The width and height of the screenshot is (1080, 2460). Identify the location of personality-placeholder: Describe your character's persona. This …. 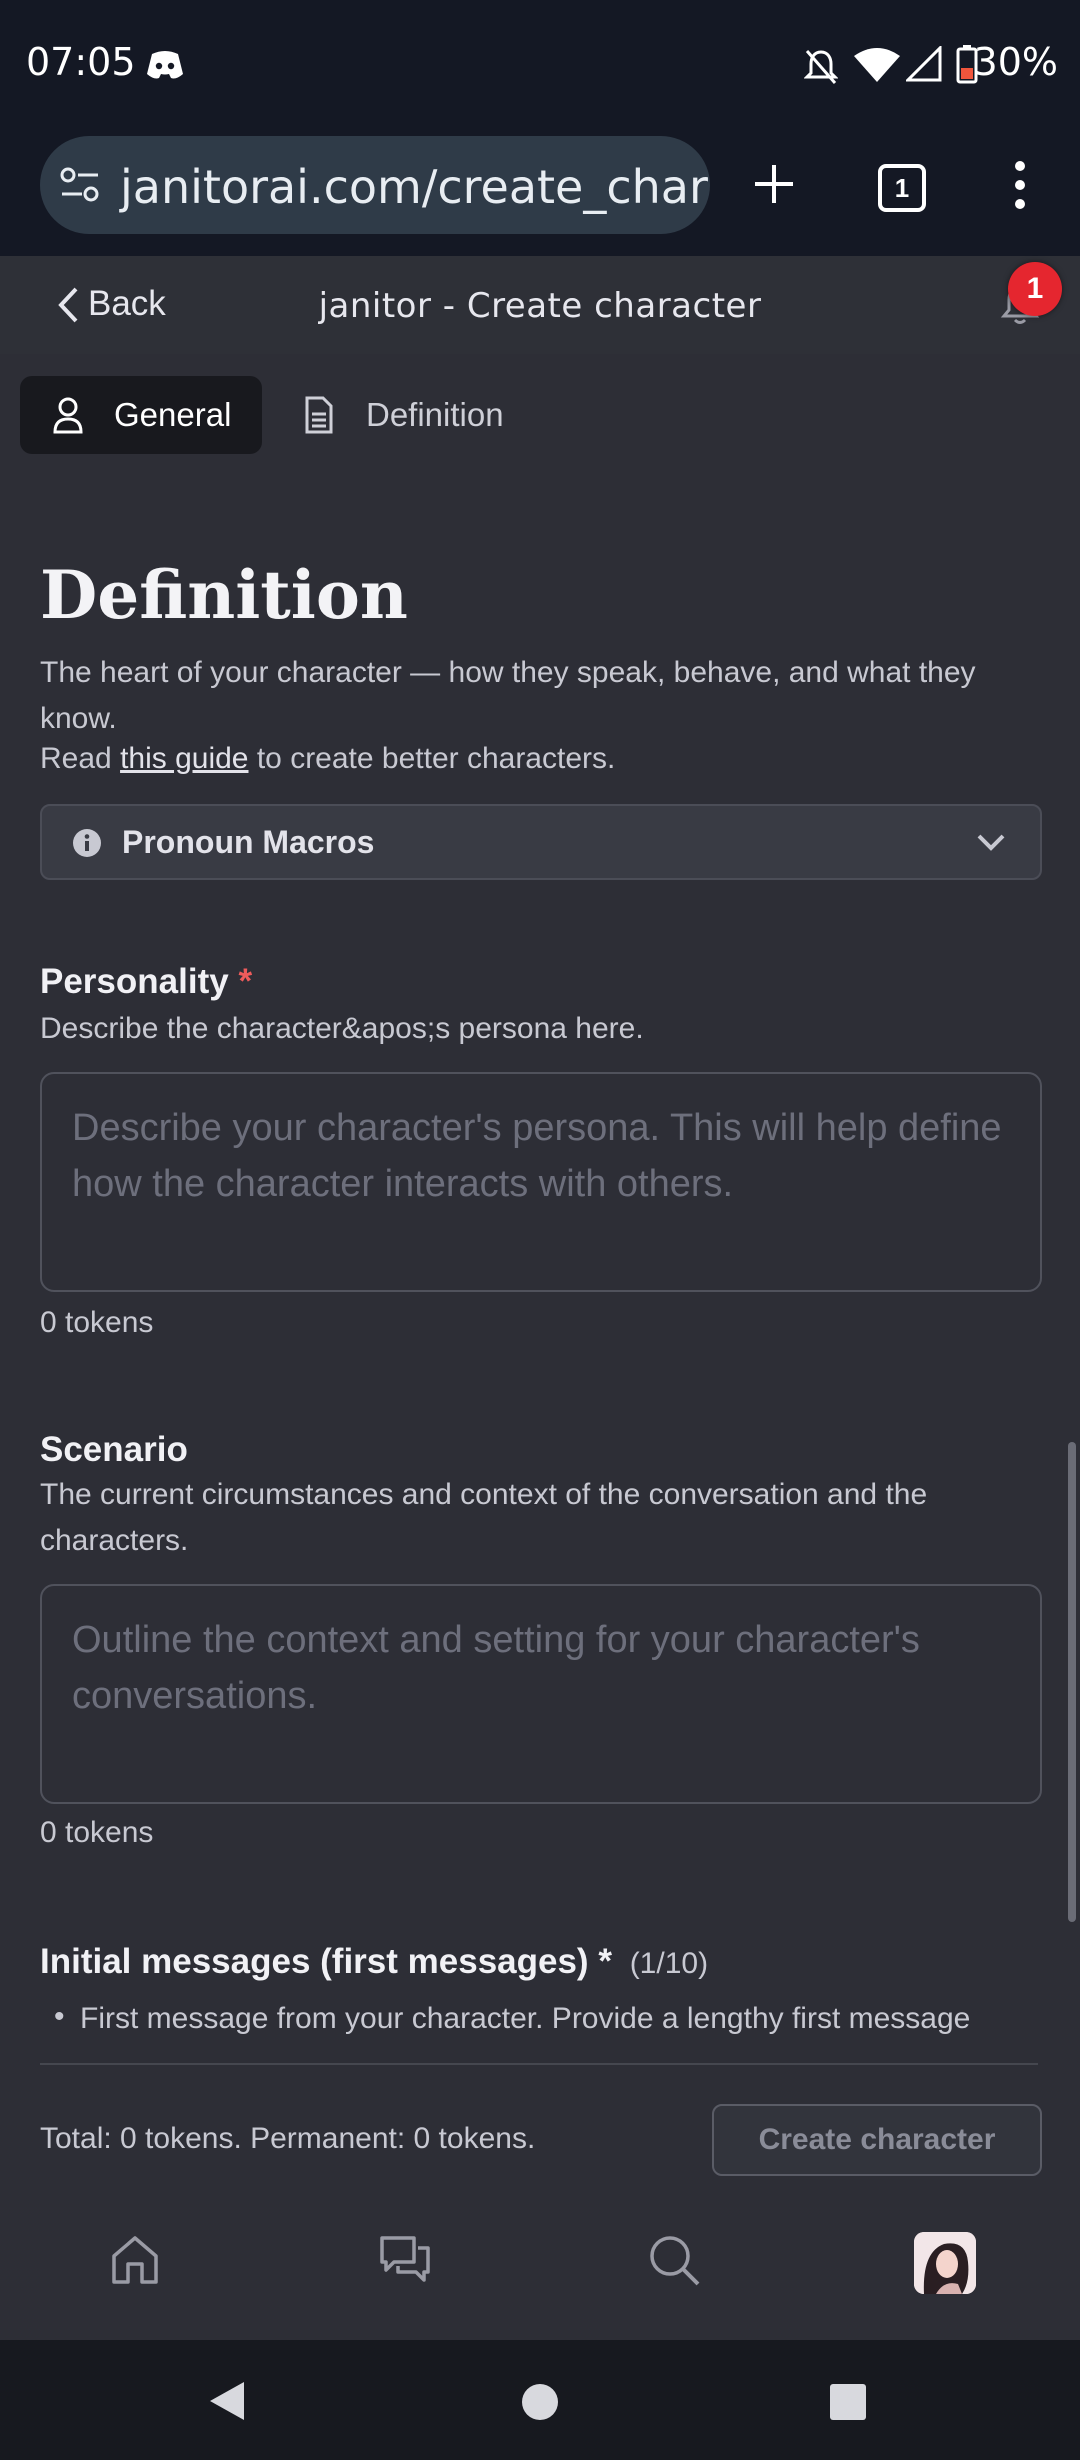
(537, 1156).